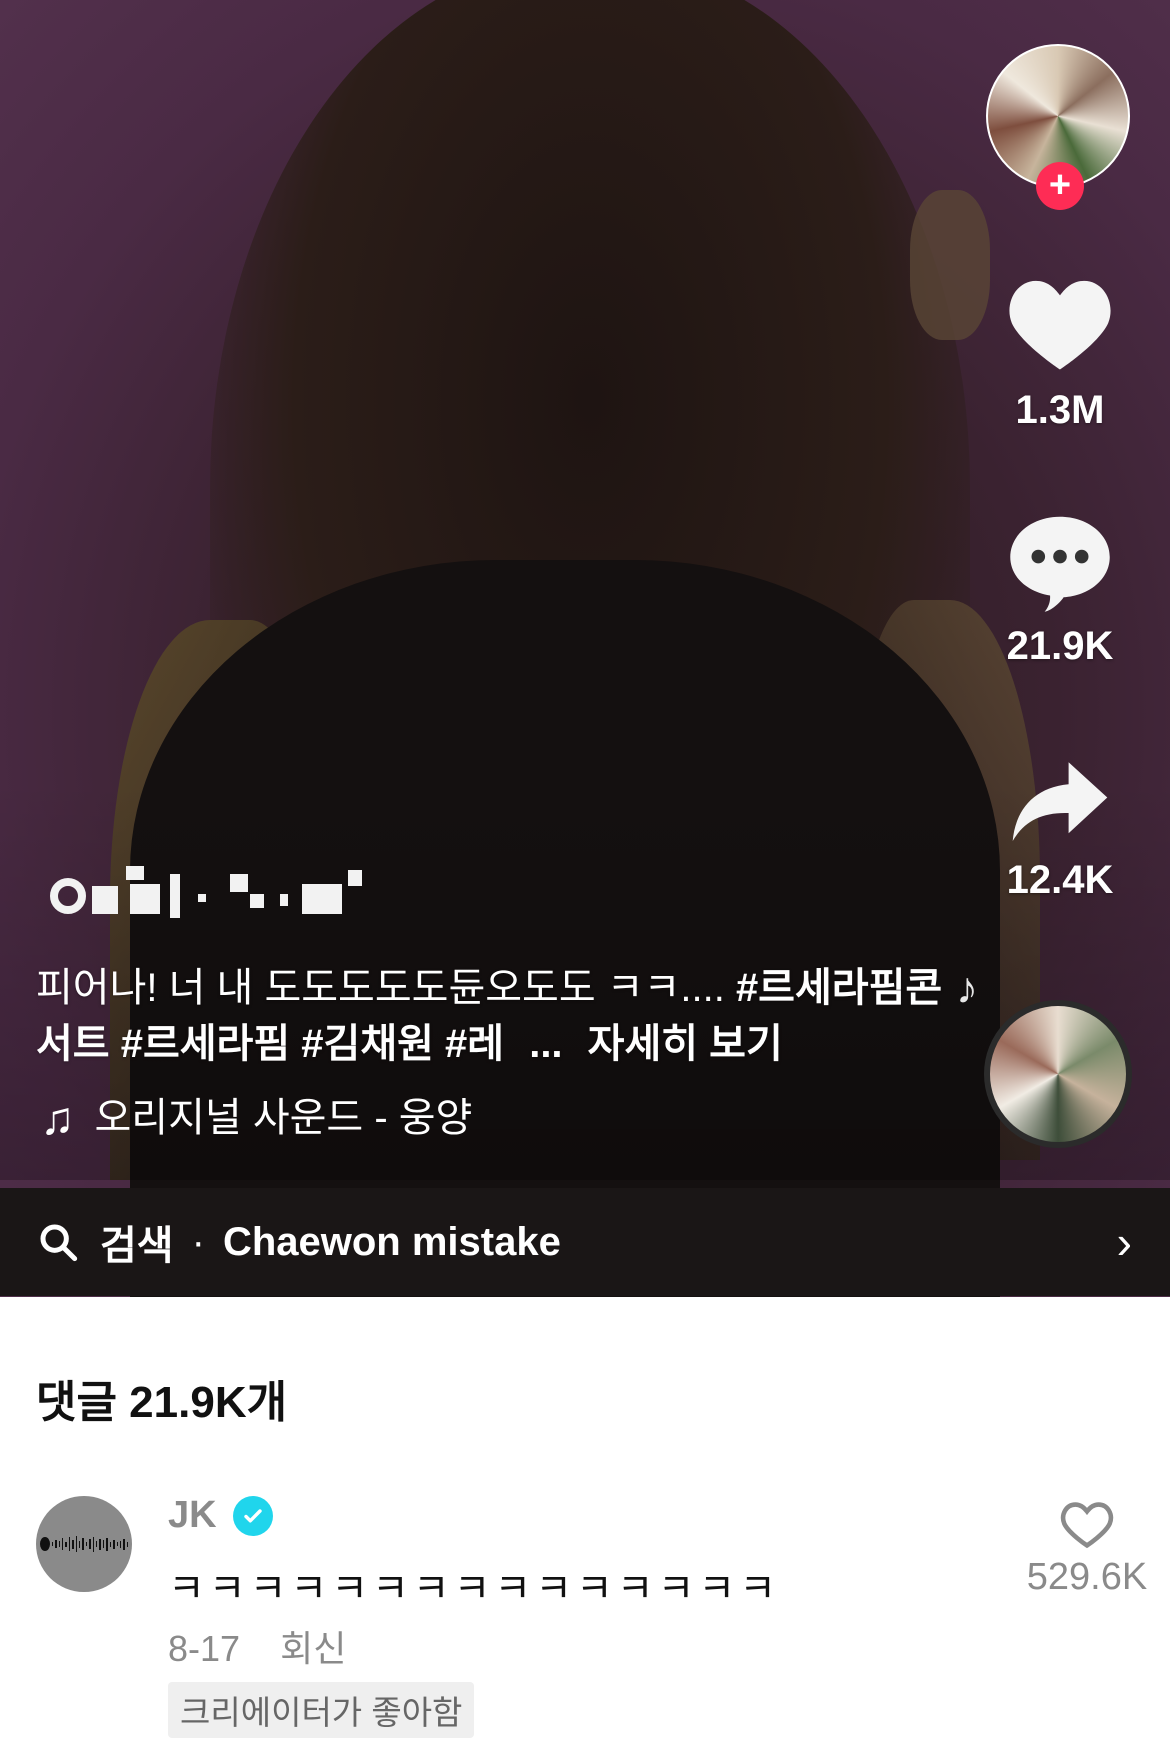 The image size is (1170, 1748). What do you see at coordinates (685, 1044) in the screenshot?
I see `see-more-link: 자세히 보기` at bounding box center [685, 1044].